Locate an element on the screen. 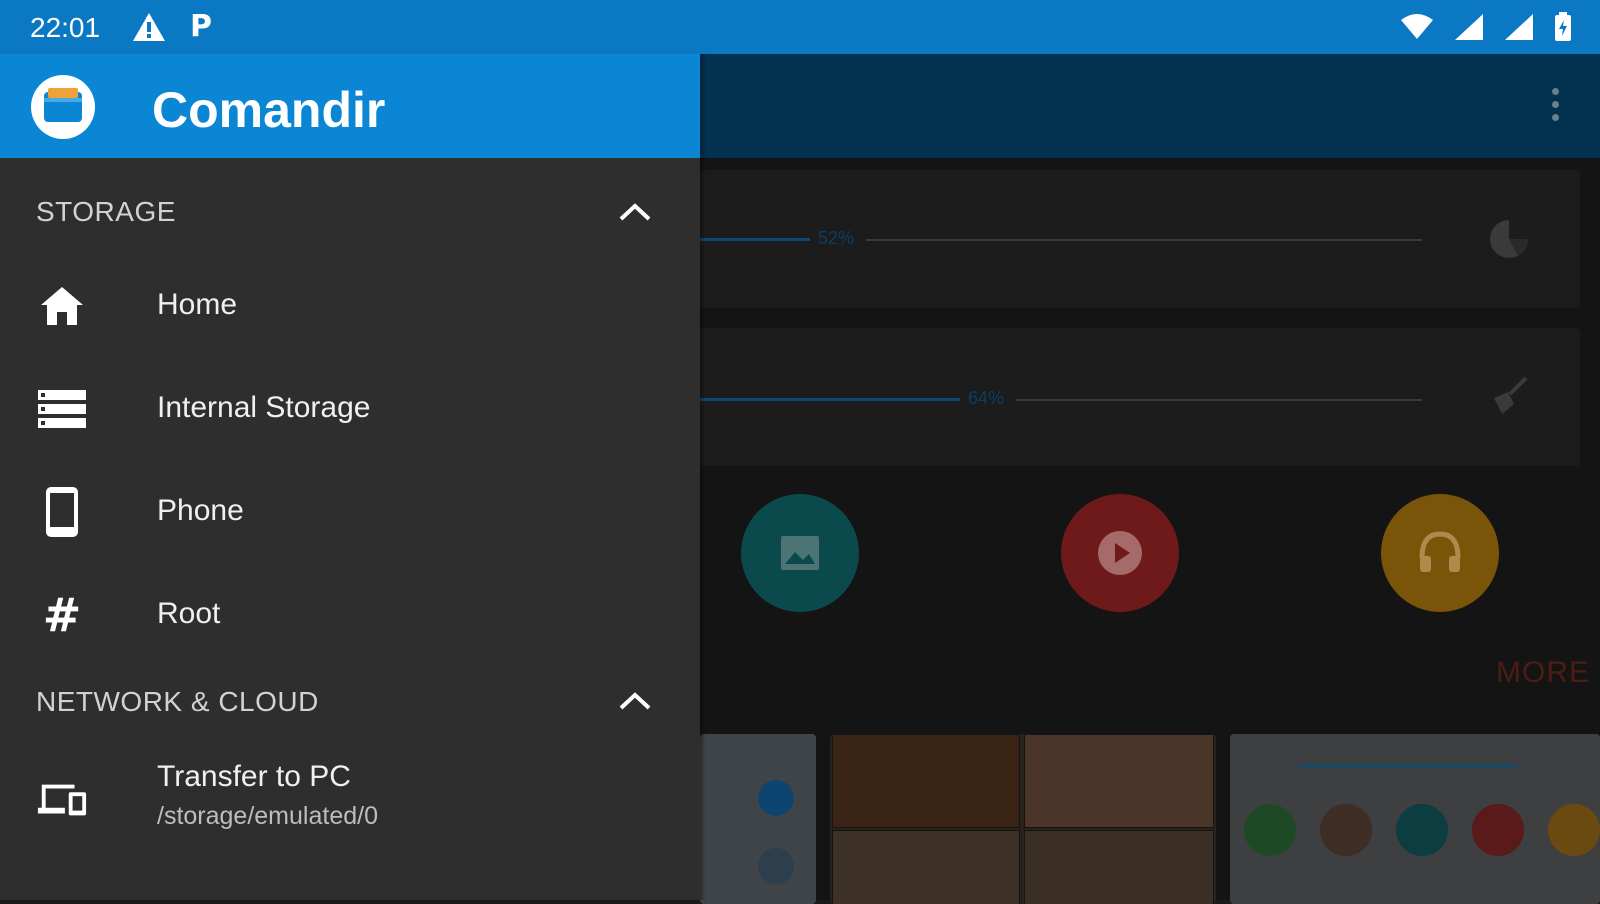 This screenshot has height=904, width=1600. drawer-item-label: Root is located at coordinates (189, 613).